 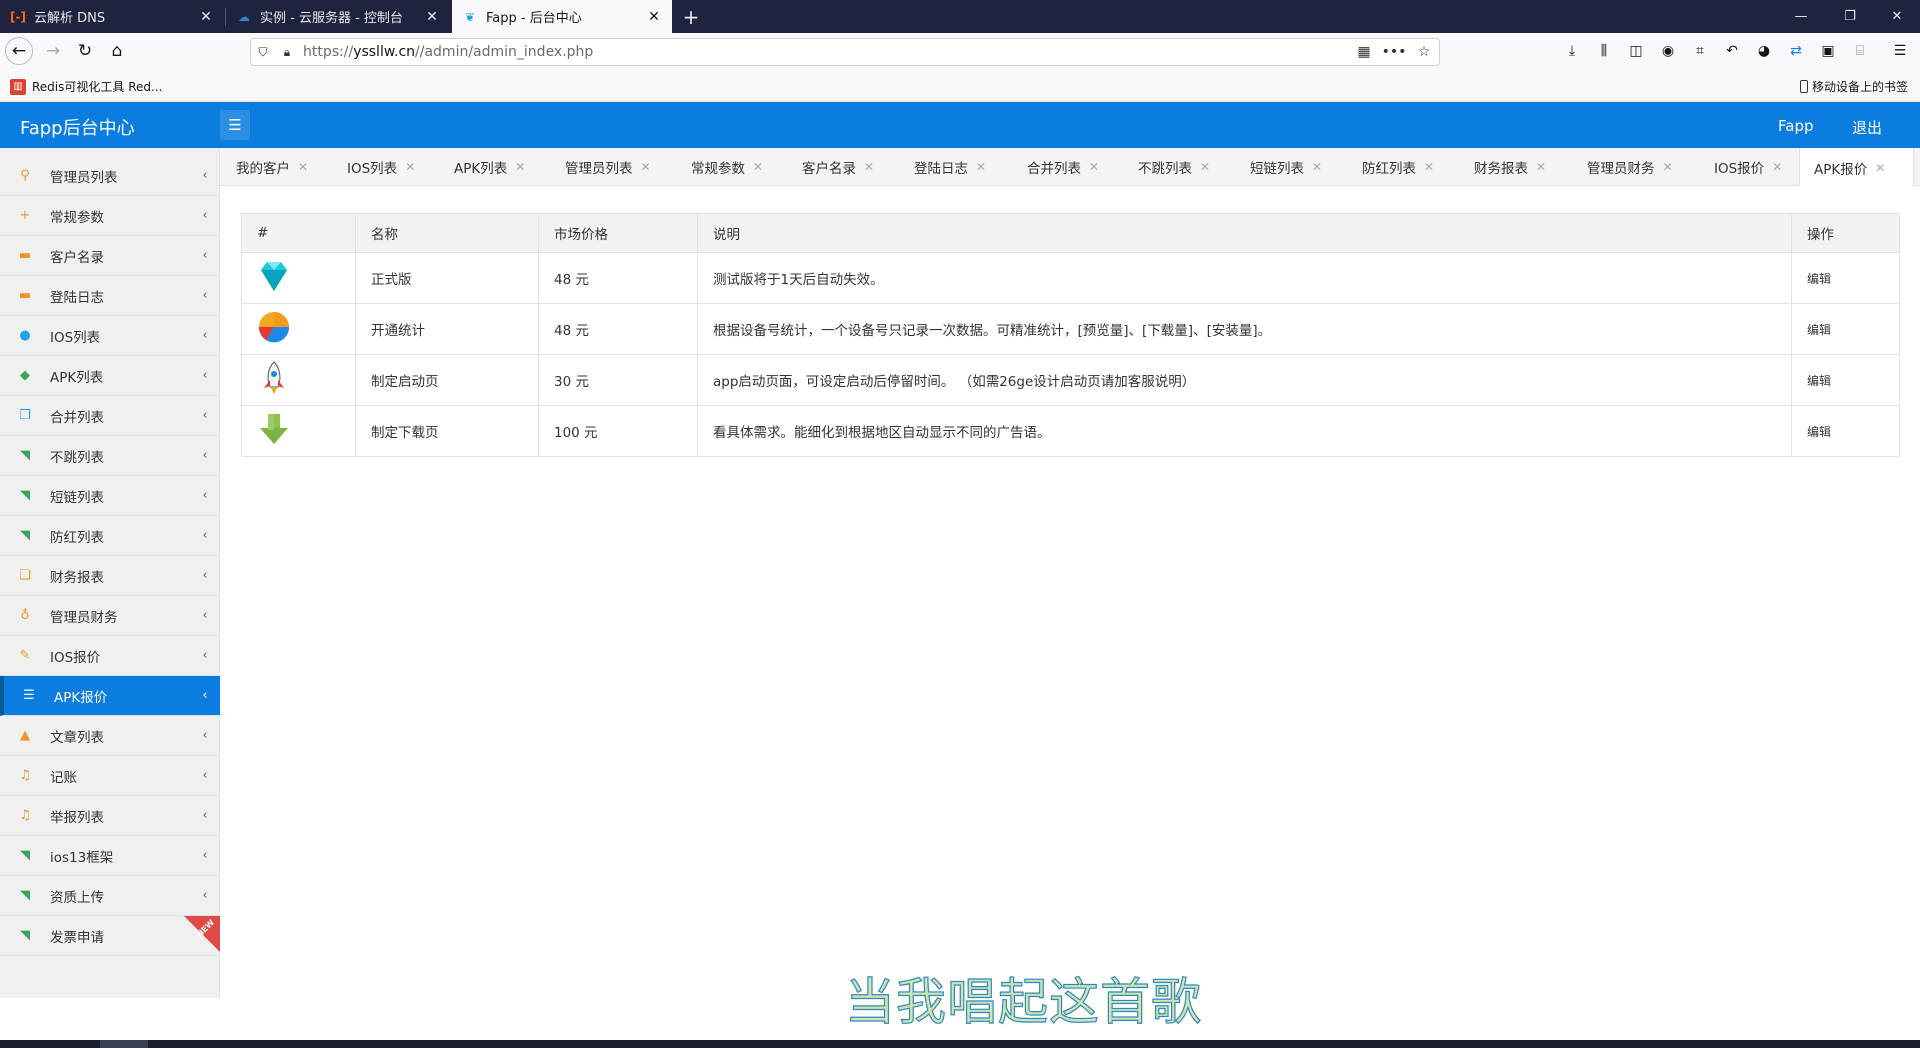 I want to click on sidebar-item: ▲ 文章列表 ‹, so click(x=110, y=736).